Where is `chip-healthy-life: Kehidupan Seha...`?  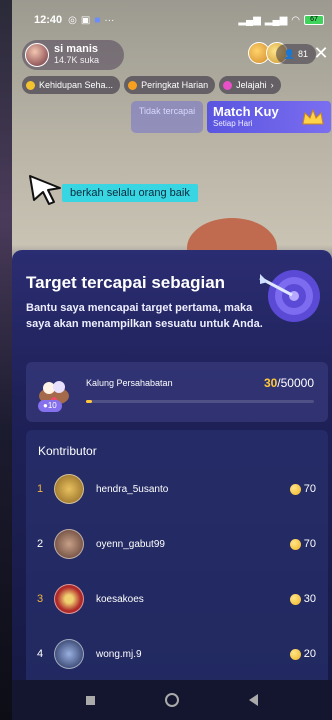
chip-healthy-life: Kehidupan Seha... is located at coordinates (71, 85).